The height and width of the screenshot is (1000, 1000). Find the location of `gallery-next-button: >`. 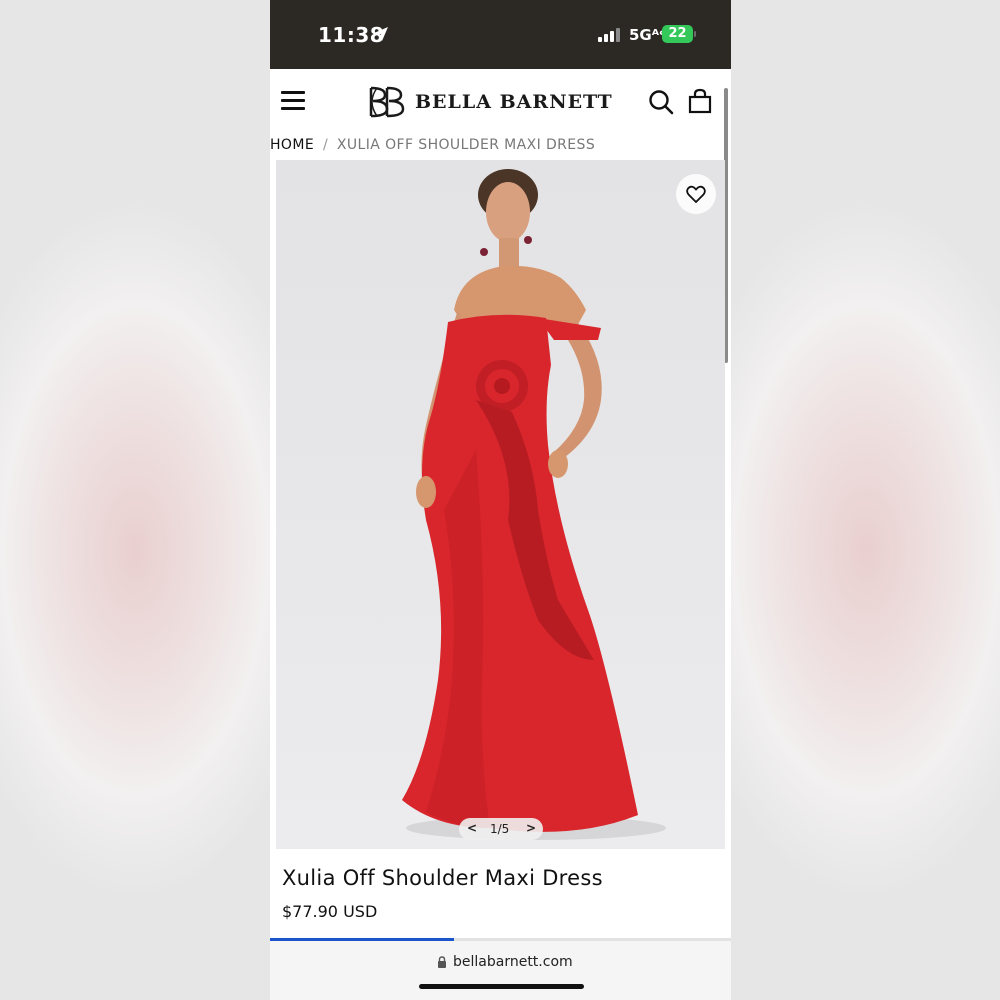

gallery-next-button: > is located at coordinates (531, 828).